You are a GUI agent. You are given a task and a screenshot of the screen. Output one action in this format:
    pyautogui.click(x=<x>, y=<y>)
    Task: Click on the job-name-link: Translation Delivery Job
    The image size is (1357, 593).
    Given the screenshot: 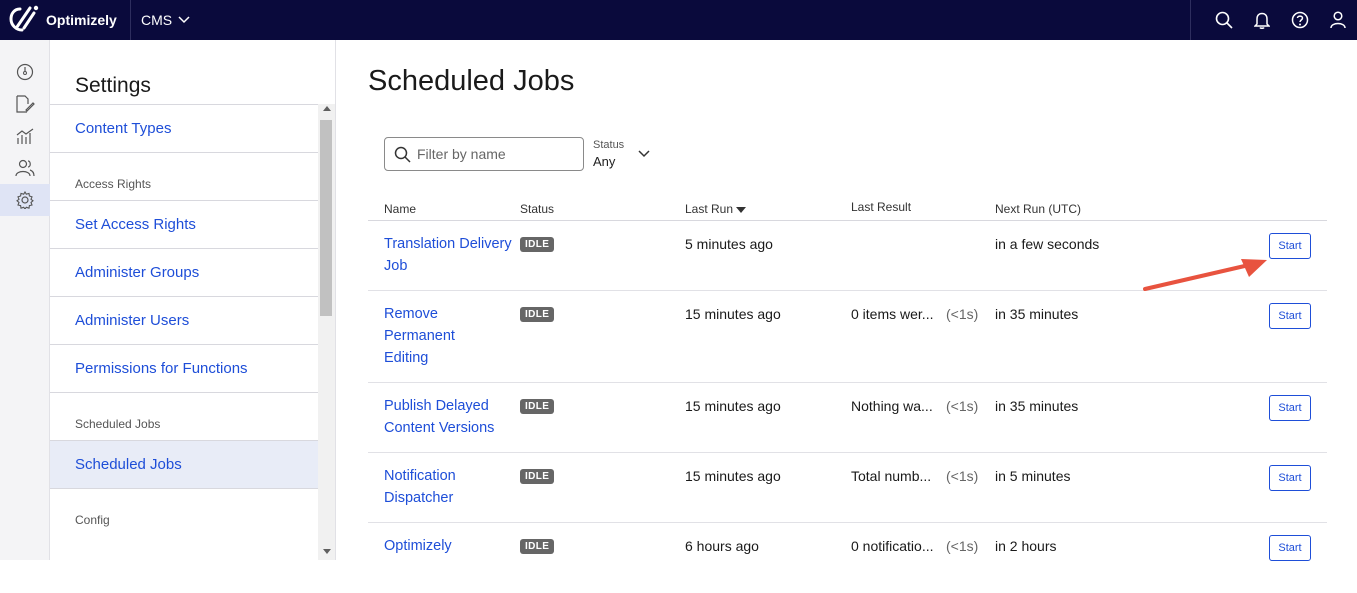 What is the action you would take?
    pyautogui.click(x=449, y=255)
    